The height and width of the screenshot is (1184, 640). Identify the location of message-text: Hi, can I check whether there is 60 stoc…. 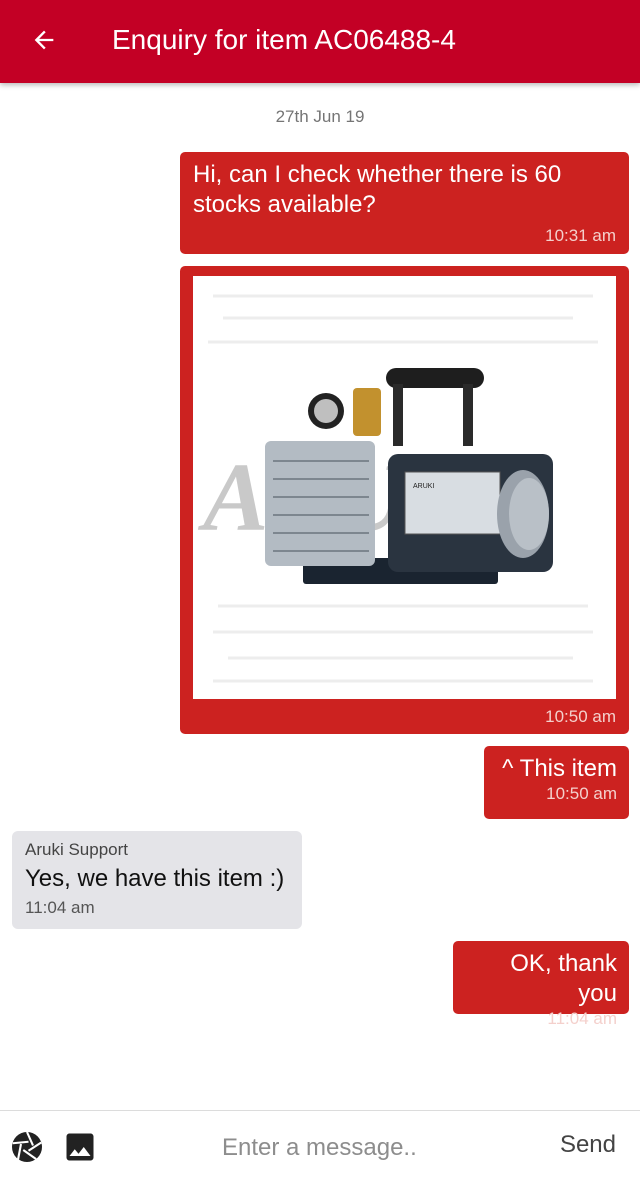
(377, 189).